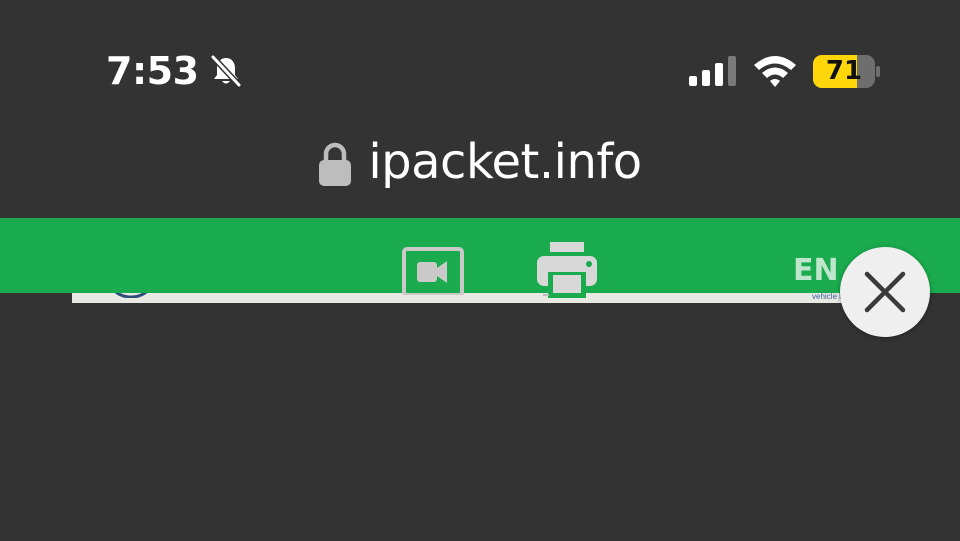 Image resolution: width=960 pixels, height=541 pixels. What do you see at coordinates (152, 71) in the screenshot?
I see `status-time: 7:53` at bounding box center [152, 71].